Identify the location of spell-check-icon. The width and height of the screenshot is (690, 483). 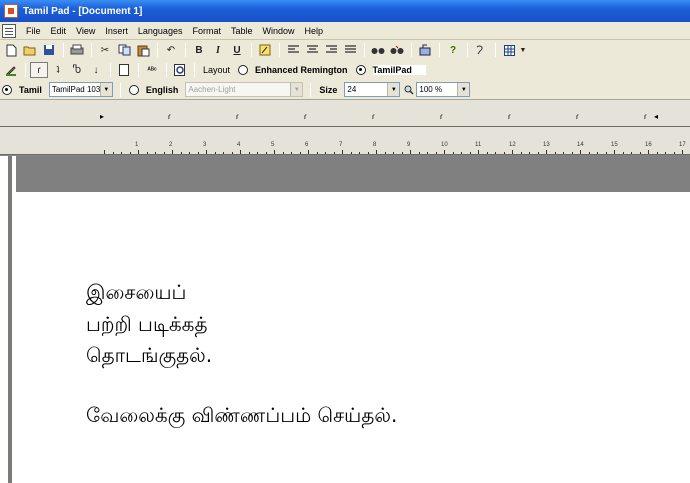
(481, 50).